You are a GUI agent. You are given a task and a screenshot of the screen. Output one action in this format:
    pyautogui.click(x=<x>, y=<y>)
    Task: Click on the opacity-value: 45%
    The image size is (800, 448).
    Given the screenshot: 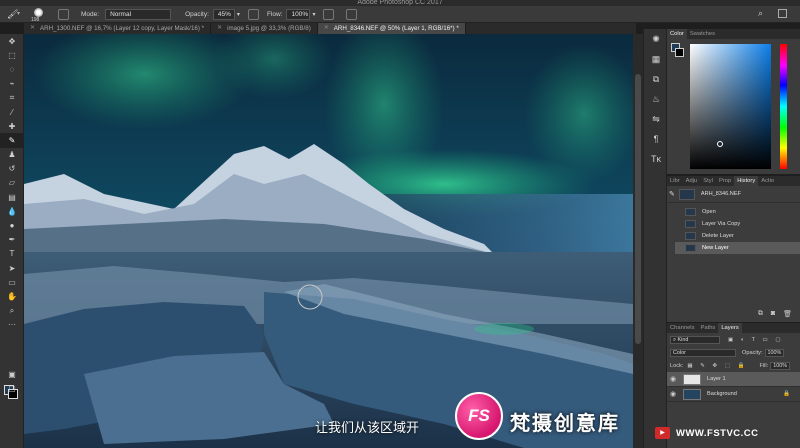 What is the action you would take?
    pyautogui.click(x=224, y=14)
    